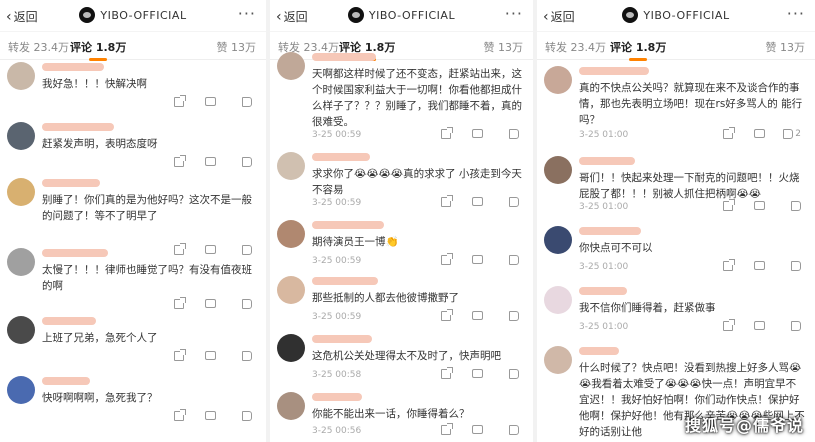  Describe the element at coordinates (385, 298) in the screenshot. I see `comment-text: 那些抵制的人都去他彼博撒野了` at that location.